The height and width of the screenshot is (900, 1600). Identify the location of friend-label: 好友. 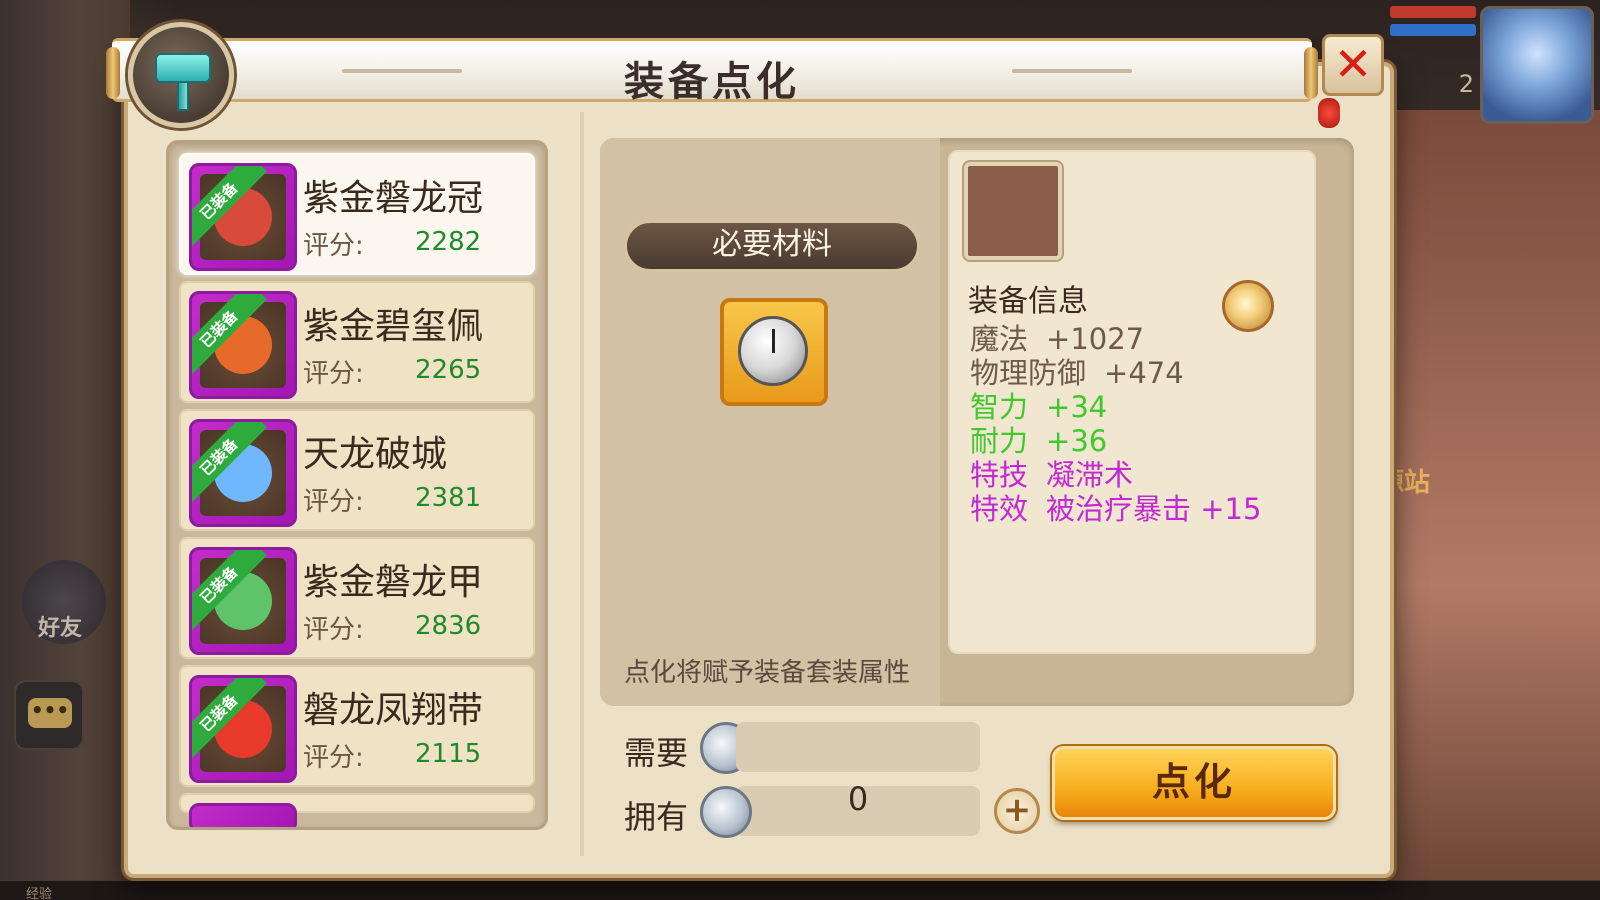
(60, 628).